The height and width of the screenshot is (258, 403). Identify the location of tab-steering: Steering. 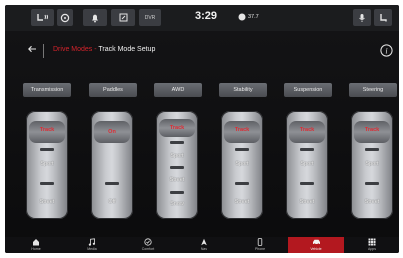
(373, 90).